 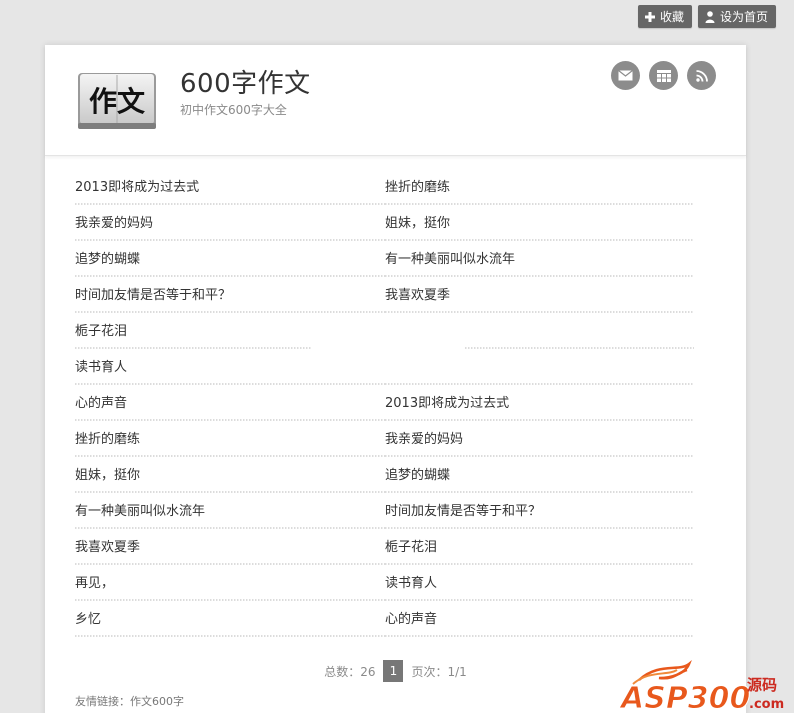 I want to click on favorite-button: 收藏, so click(x=664, y=16).